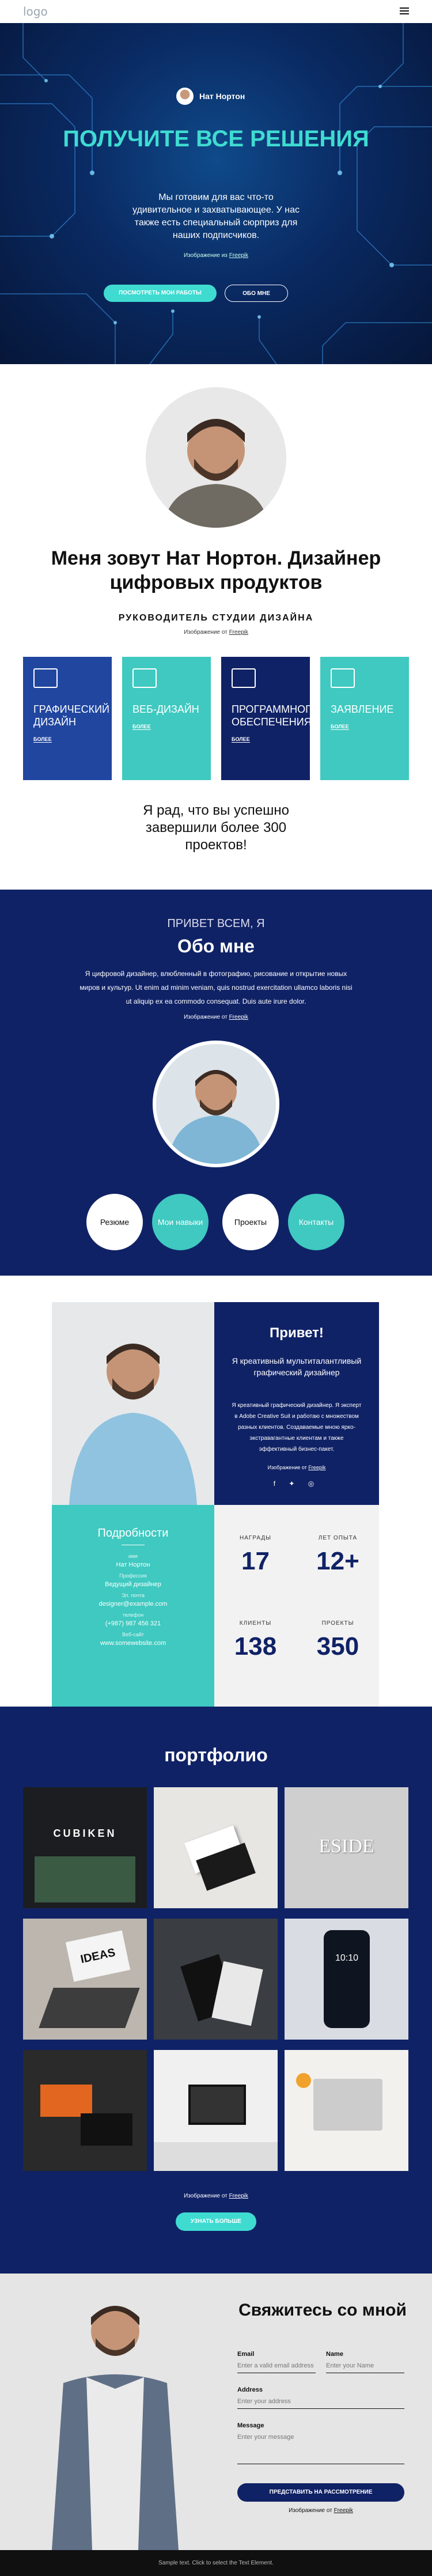 The image size is (432, 2576). Describe the element at coordinates (338, 1538) in the screenshot. I see `stat-label: ЛЕТ ОПЫТА` at that location.